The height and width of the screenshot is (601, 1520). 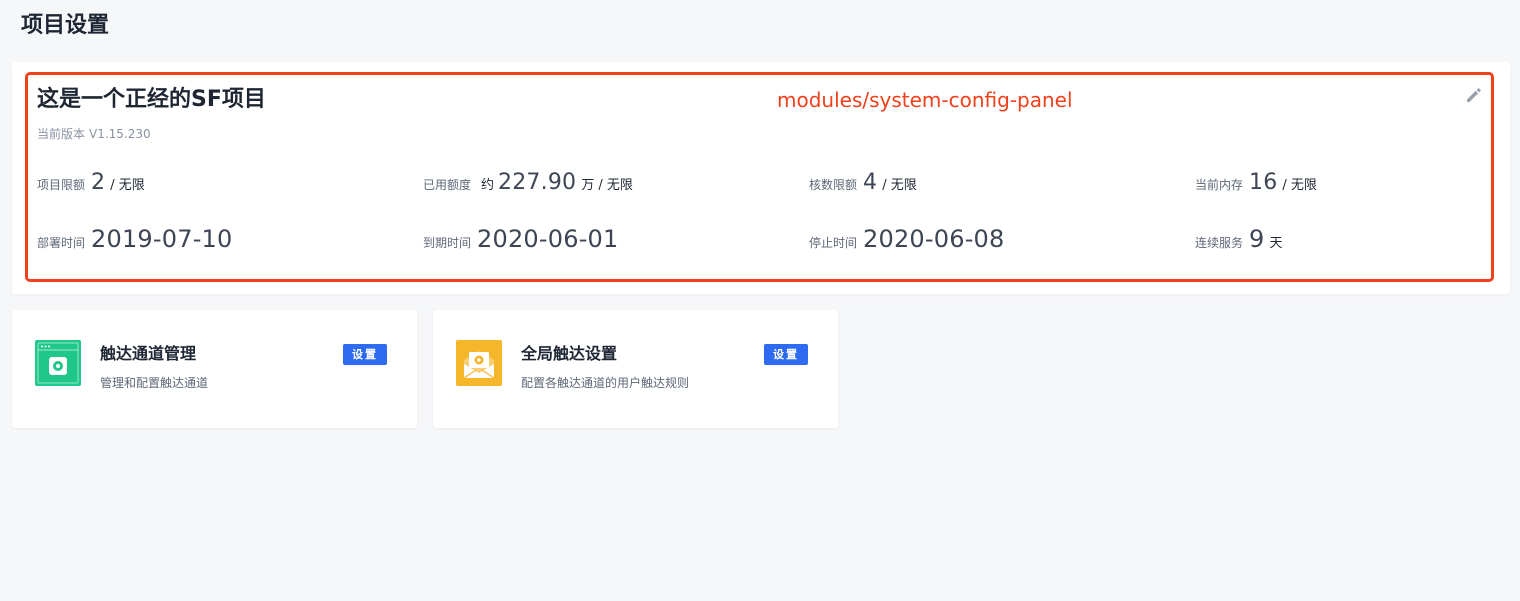 What do you see at coordinates (635, 369) in the screenshot?
I see `feature-card-global-settings: 全局触达设置 配置各触达通道的用户触达规则 设置` at bounding box center [635, 369].